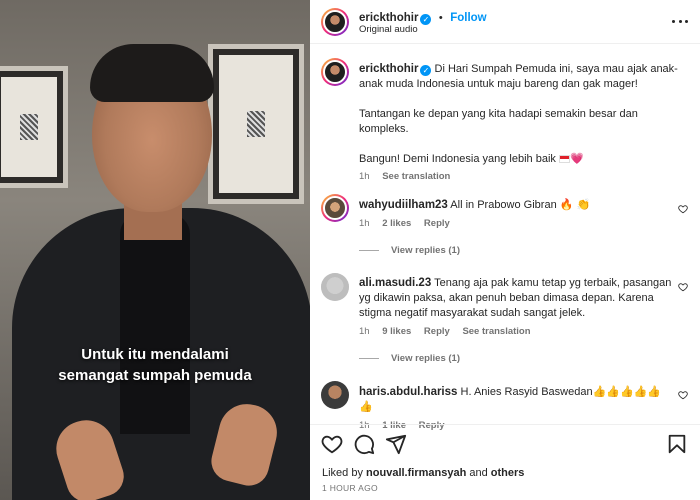 The image size is (700, 500). Describe the element at coordinates (575, 205) in the screenshot. I see `comment-emoji: 🔥 👏` at that location.